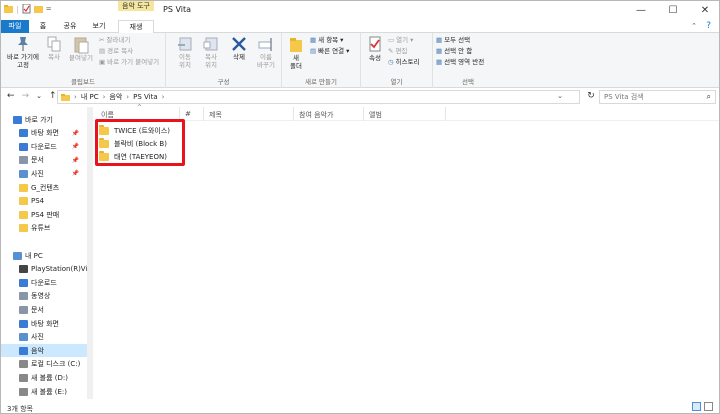 Image resolution: width=720 pixels, height=414 pixels. I want to click on cut-button: ✂ 잘라내기, so click(114, 40).